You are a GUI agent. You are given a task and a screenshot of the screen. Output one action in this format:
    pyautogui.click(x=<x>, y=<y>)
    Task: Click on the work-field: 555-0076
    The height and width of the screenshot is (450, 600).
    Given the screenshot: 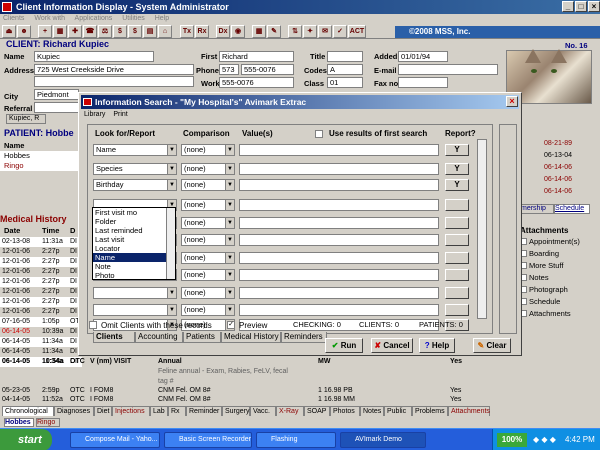 What is the action you would take?
    pyautogui.click(x=256, y=82)
    